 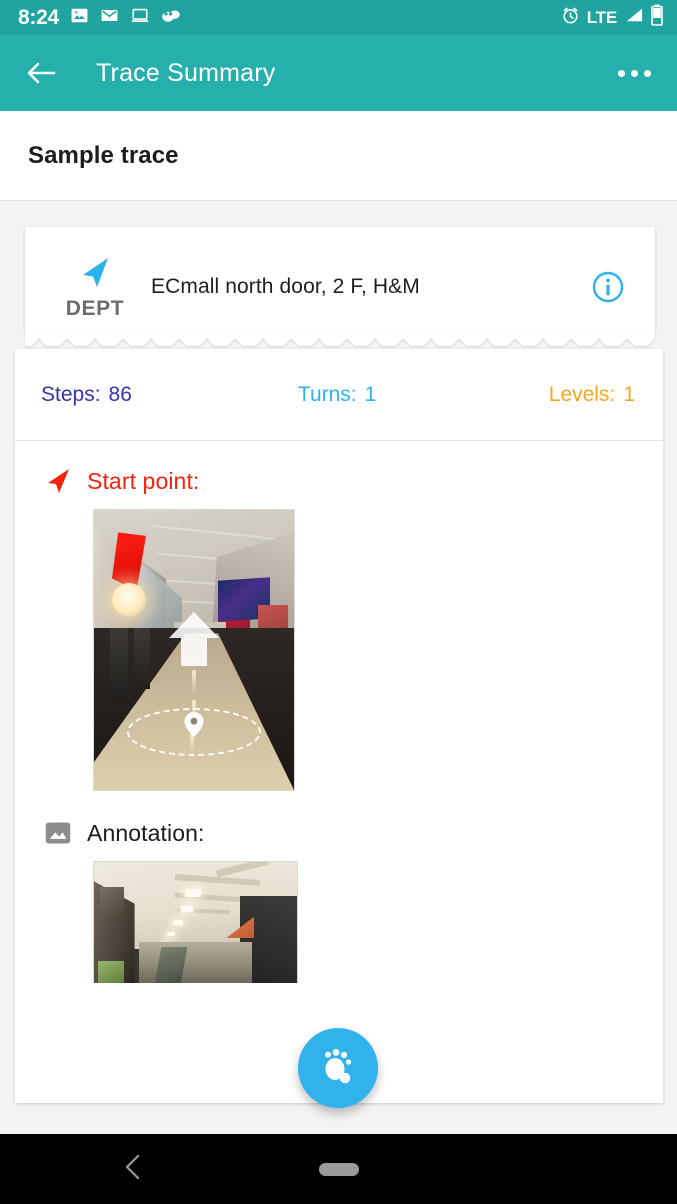 I want to click on stat-levels-label: Levels:, so click(x=582, y=394).